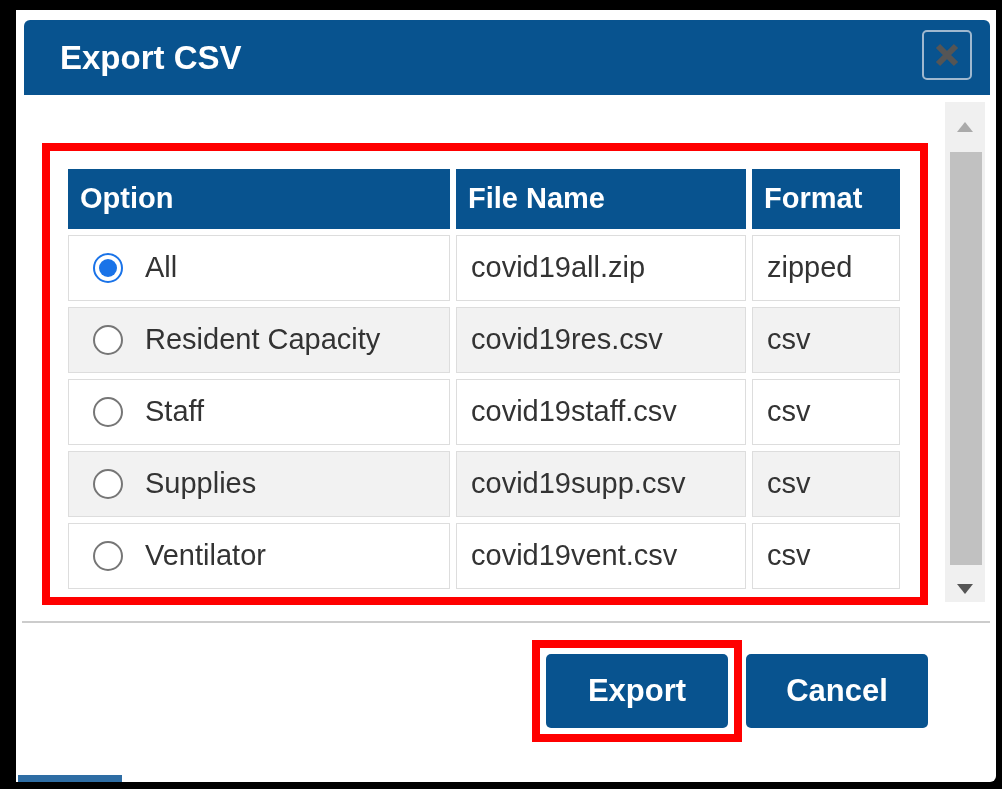  I want to click on option-label: Resident Capacity, so click(263, 340).